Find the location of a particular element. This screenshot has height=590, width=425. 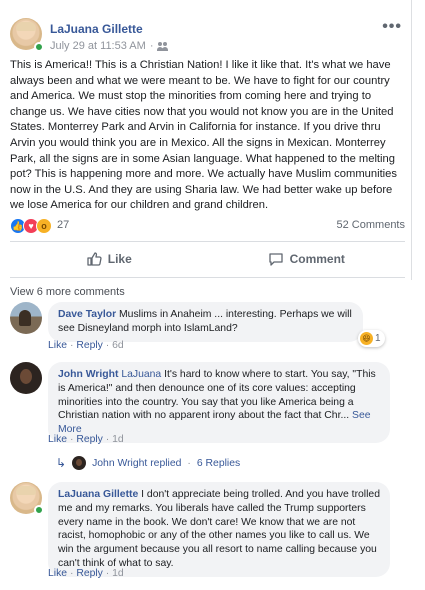

post-meta: July 29 at 11:53 AM · is located at coordinates (109, 46).